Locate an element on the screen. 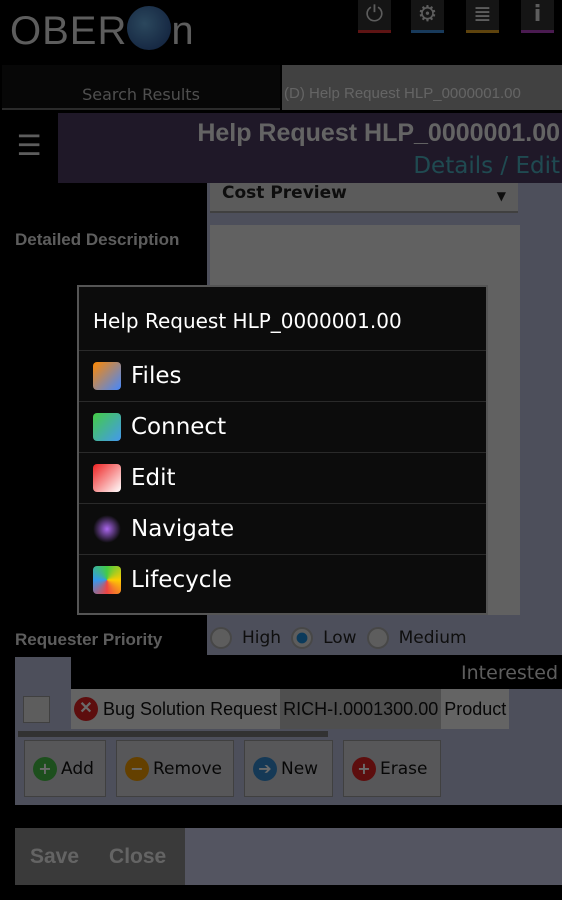 This screenshot has height=900, width=562. minus-icon: − is located at coordinates (137, 768).